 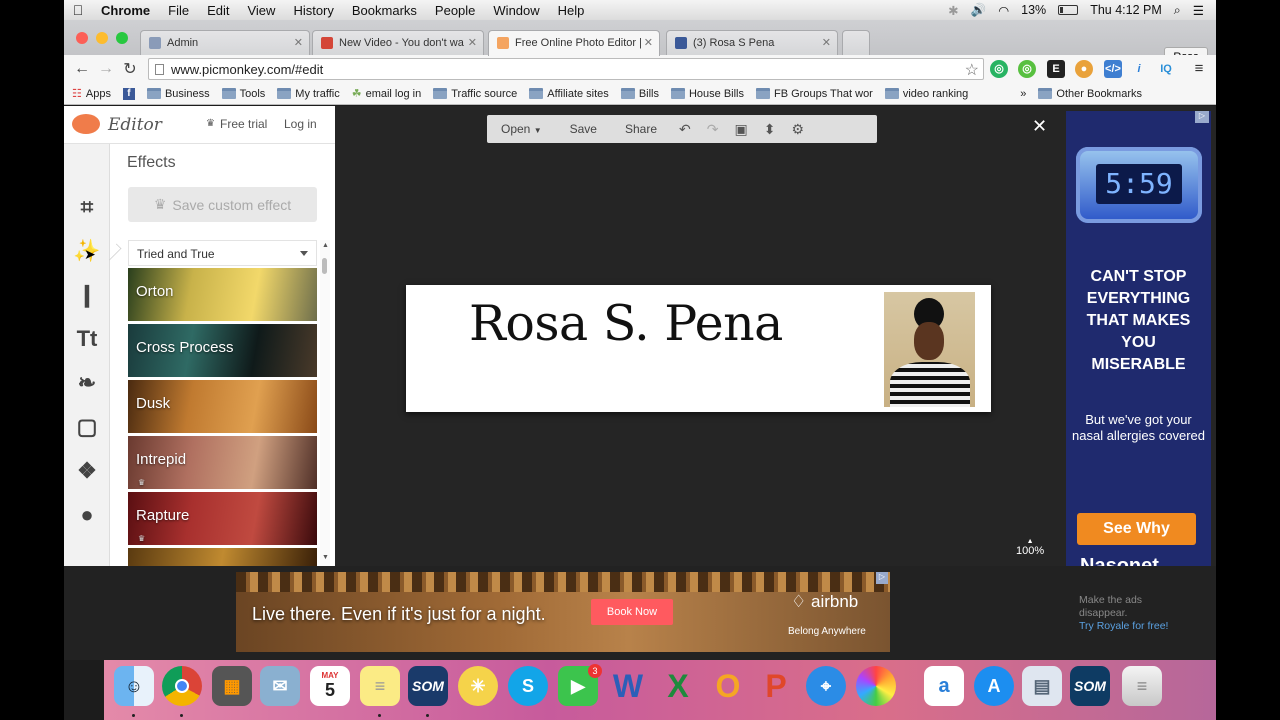 What do you see at coordinates (639, 94) in the screenshot?
I see `bookmark-bills: Bills` at bounding box center [639, 94].